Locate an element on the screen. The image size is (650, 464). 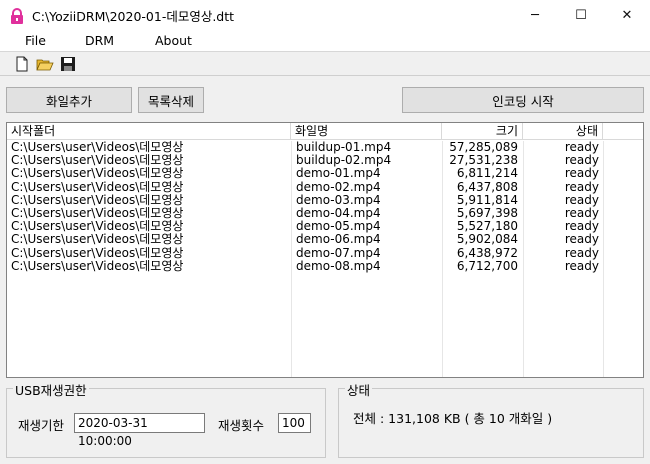
cell-filename: buildup-02.mp4 is located at coordinates (344, 161).